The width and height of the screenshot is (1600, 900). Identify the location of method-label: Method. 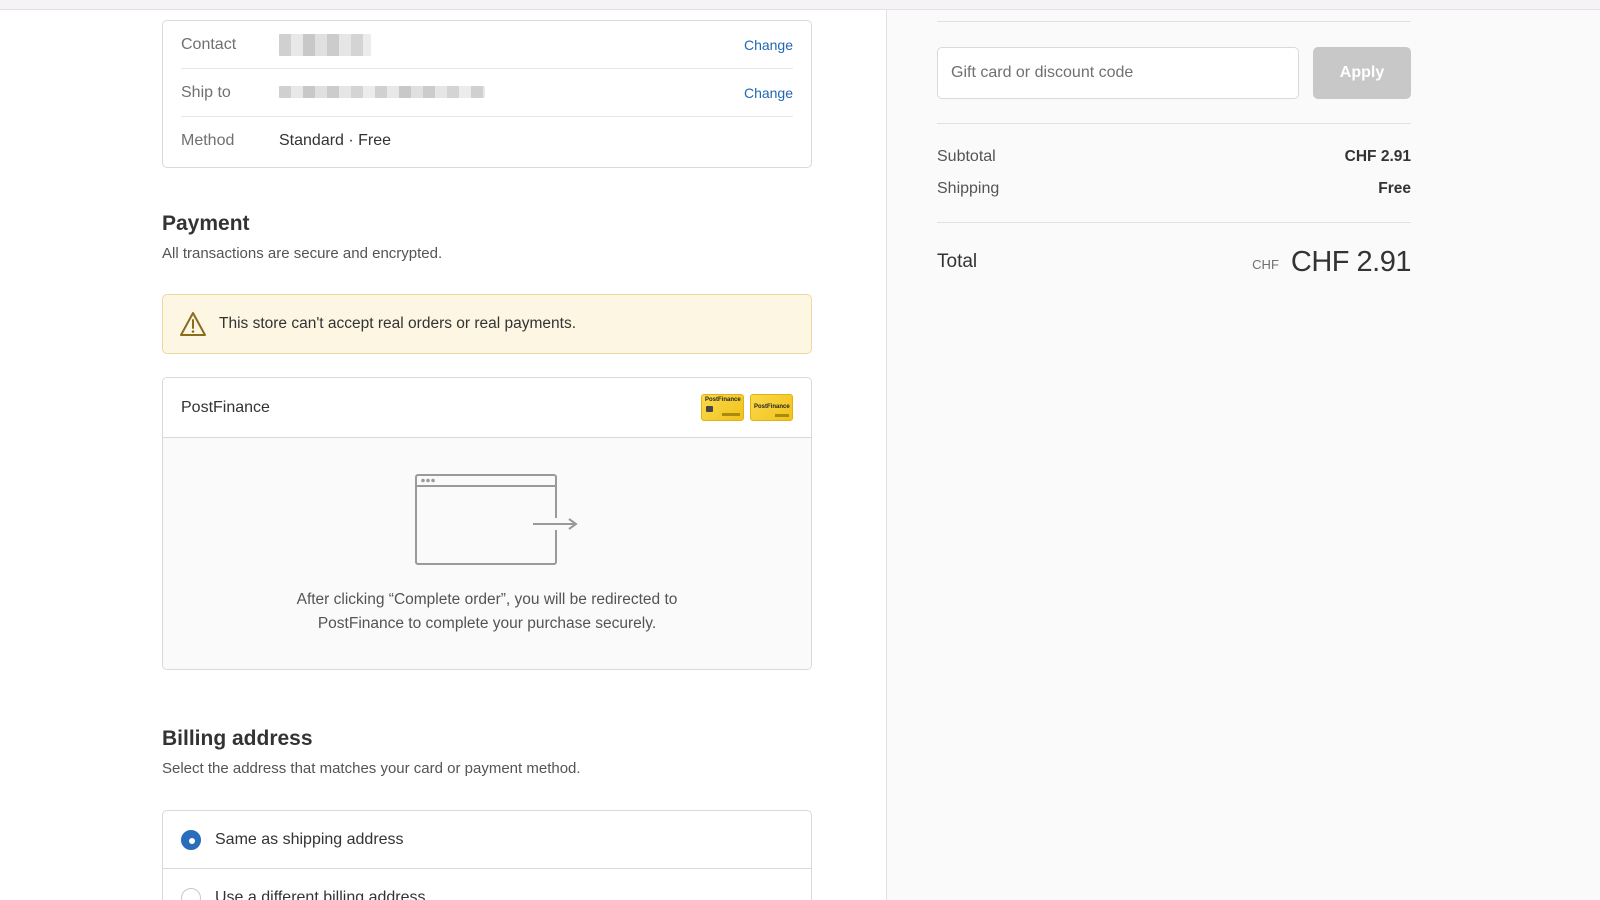
(208, 140).